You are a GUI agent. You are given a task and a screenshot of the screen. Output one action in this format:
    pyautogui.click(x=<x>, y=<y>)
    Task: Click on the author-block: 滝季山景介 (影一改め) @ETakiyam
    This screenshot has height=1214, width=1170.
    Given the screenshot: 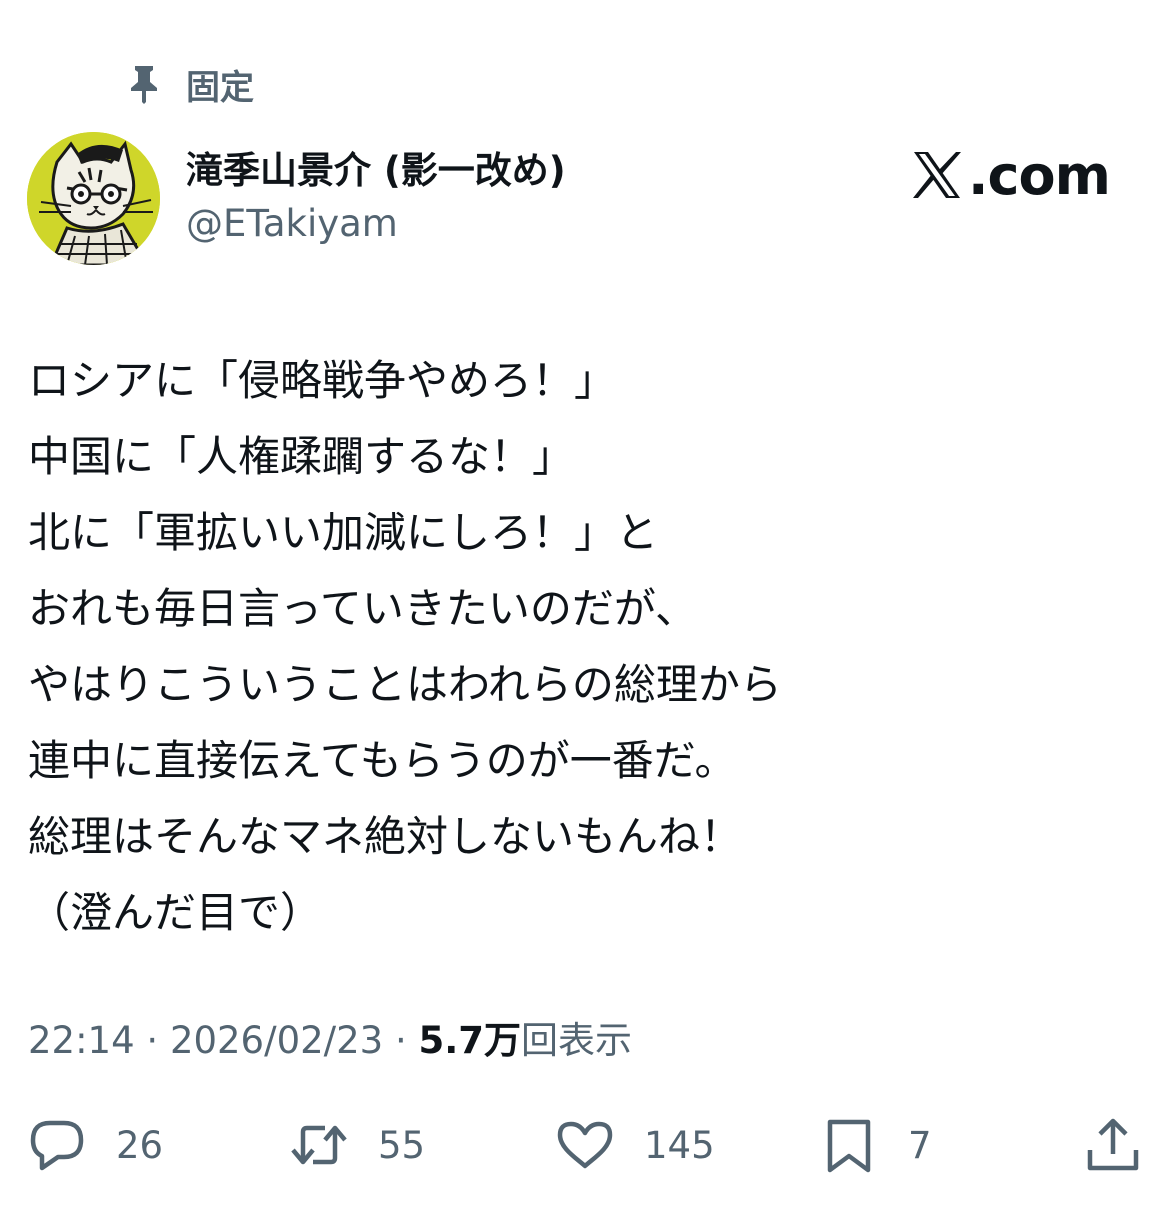 What is the action you would take?
    pyautogui.click(x=376, y=199)
    